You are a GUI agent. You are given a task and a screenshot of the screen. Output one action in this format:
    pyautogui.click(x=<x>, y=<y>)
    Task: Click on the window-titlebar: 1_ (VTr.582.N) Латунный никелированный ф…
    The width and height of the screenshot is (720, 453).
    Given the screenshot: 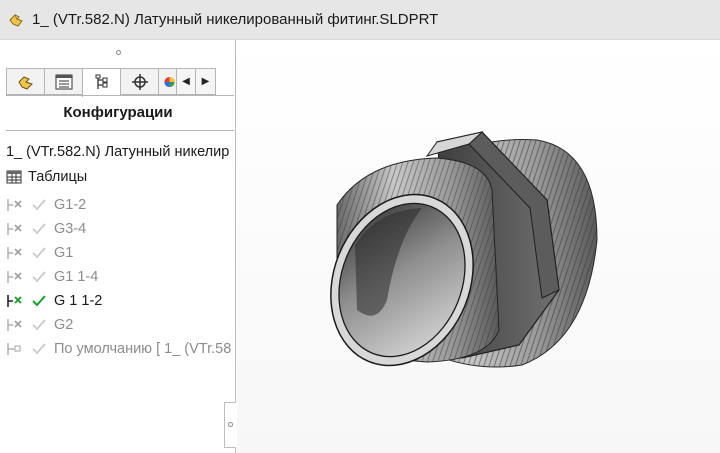 What is the action you would take?
    pyautogui.click(x=360, y=20)
    